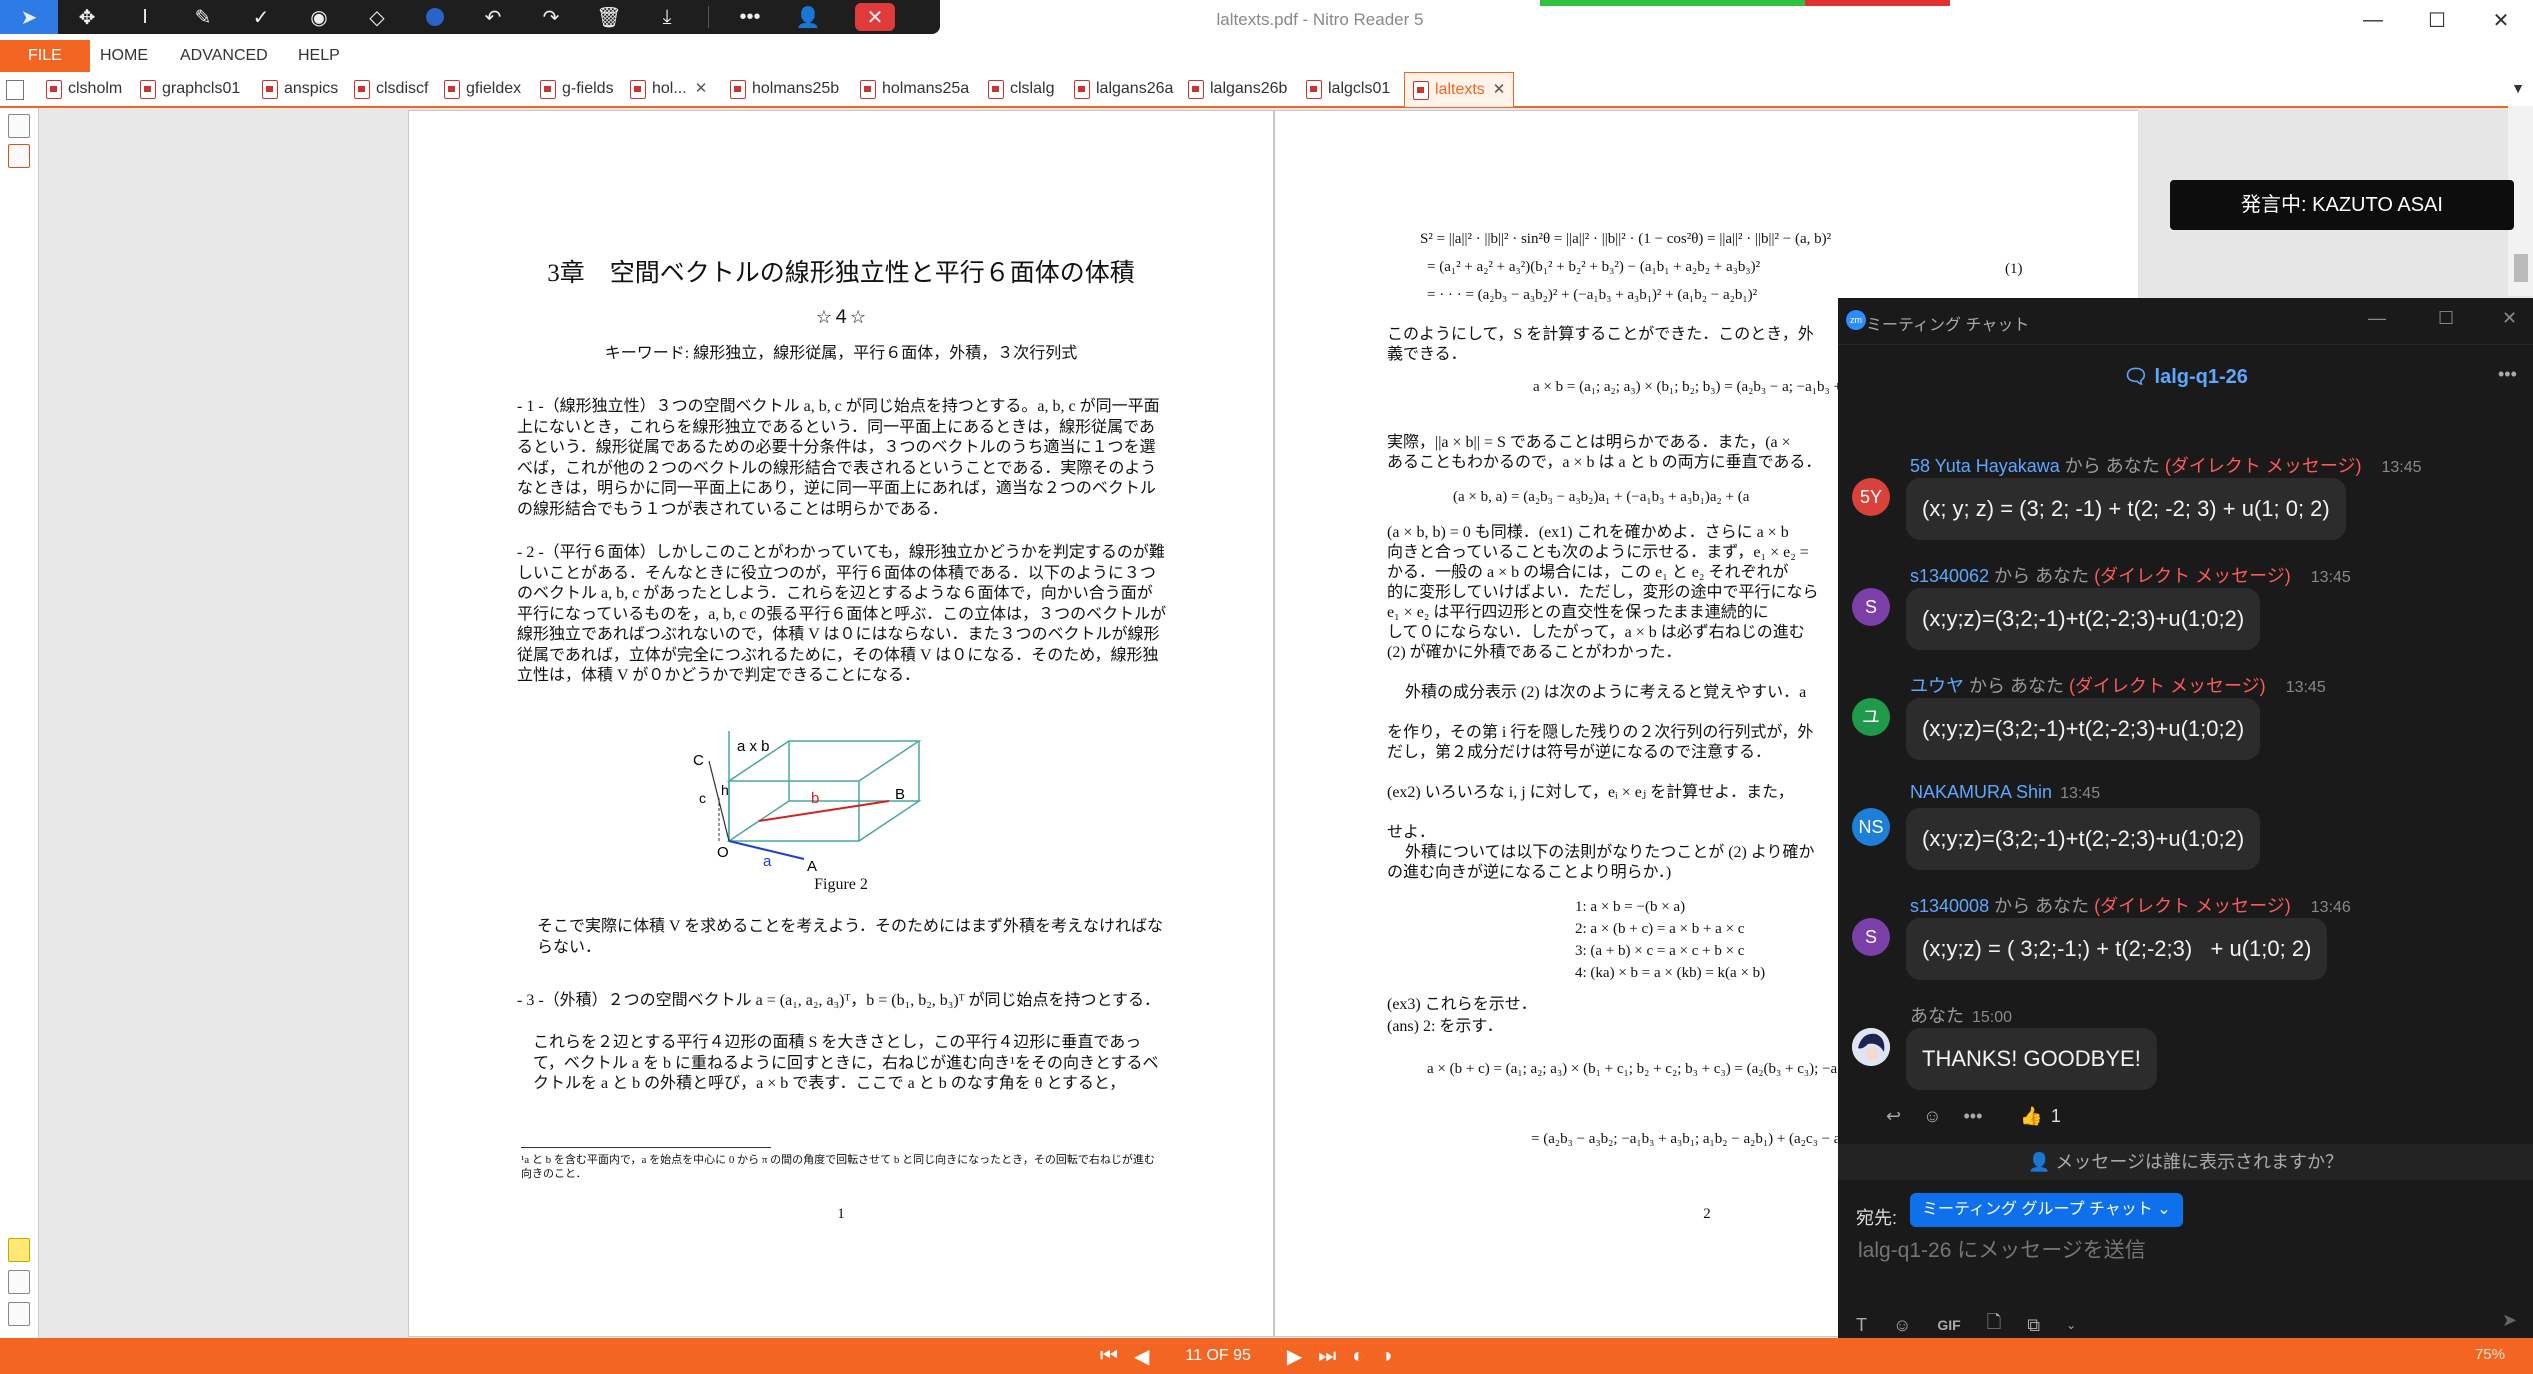 Image resolution: width=2533 pixels, height=1374 pixels. I want to click on check-icon: ✓, so click(261, 17).